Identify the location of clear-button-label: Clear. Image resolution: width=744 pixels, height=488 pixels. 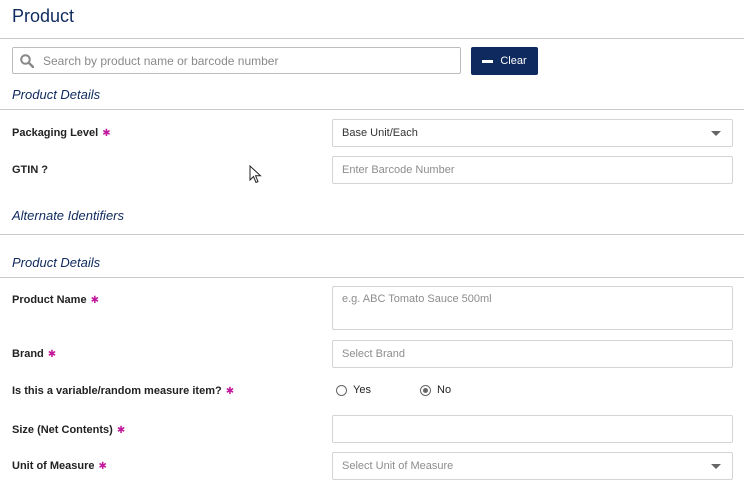
(513, 61).